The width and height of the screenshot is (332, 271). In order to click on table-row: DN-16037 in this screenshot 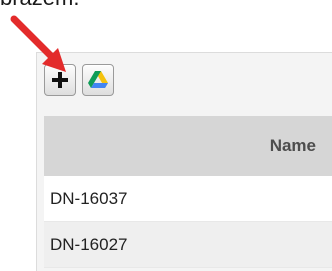, I will do `click(188, 199)`.